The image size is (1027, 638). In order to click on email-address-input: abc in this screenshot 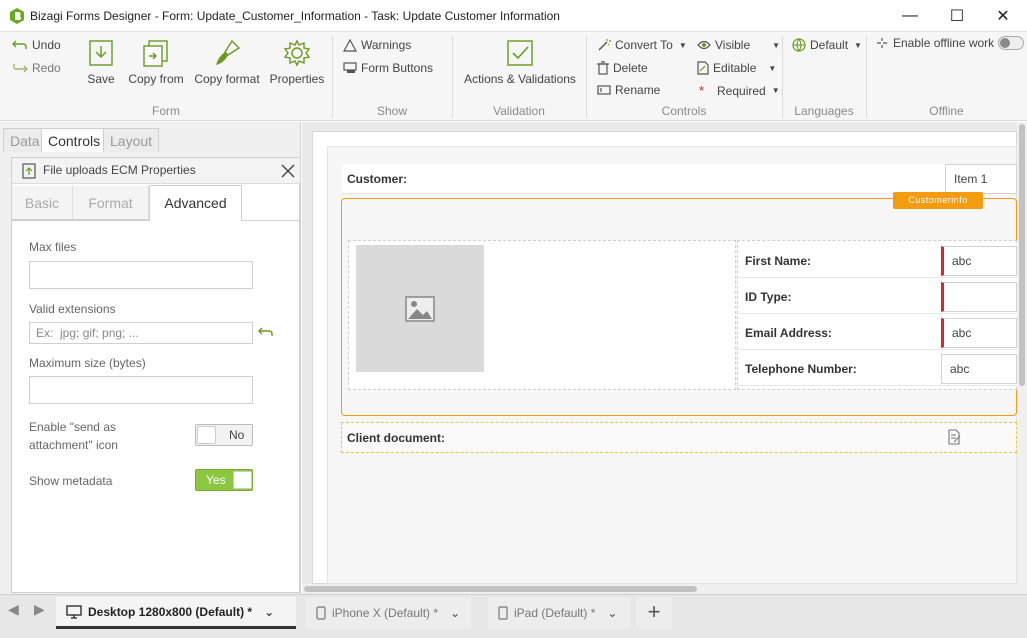, I will do `click(979, 333)`.